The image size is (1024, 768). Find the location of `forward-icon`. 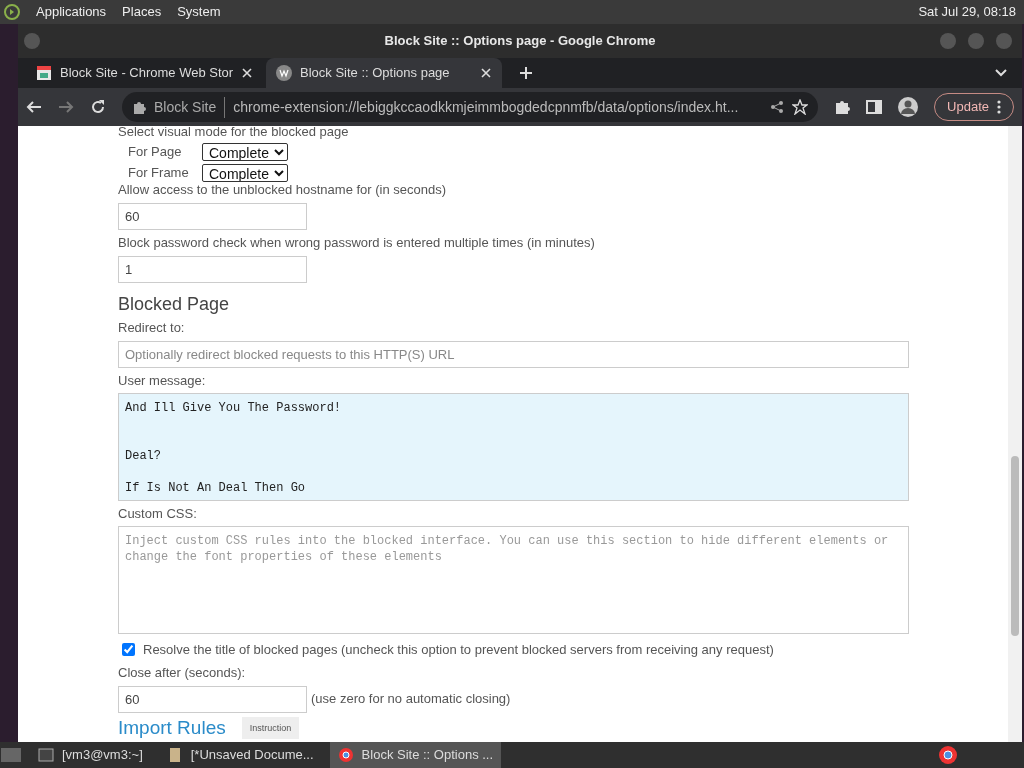

forward-icon is located at coordinates (66, 107).